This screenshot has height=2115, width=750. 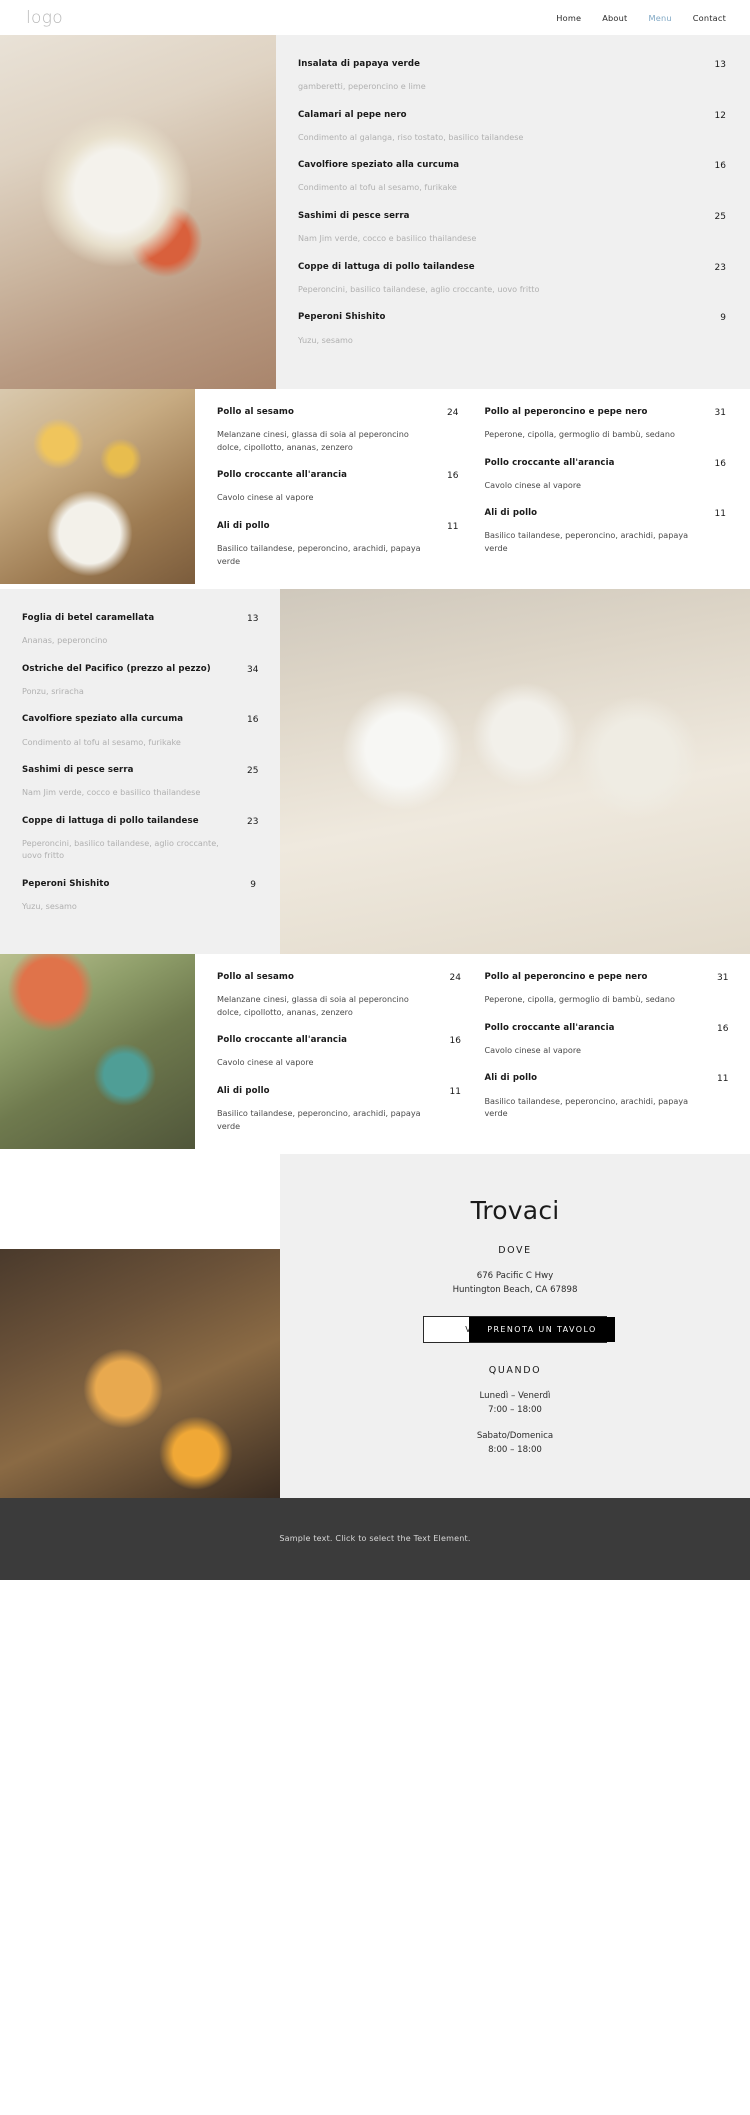 I want to click on site-header: logo Home About Menu Contact, so click(x=375, y=17).